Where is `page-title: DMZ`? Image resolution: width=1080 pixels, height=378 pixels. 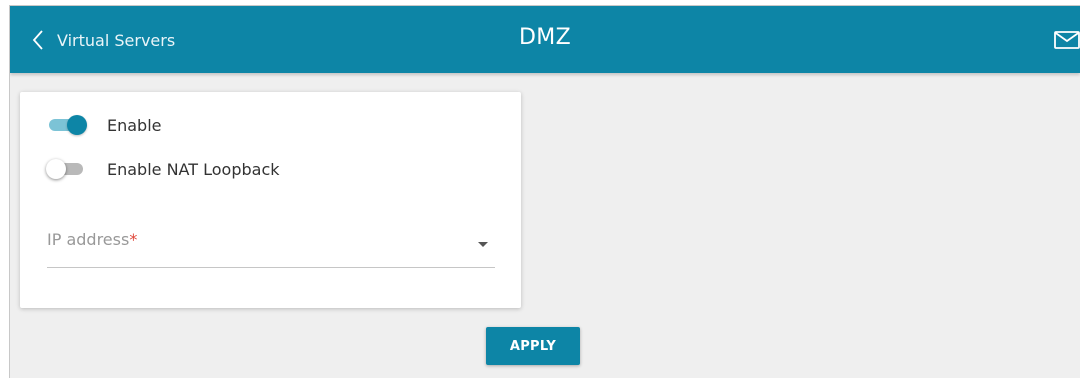 page-title: DMZ is located at coordinates (545, 37).